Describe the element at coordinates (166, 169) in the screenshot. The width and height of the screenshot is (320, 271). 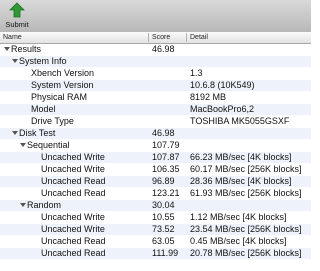
I see `row-score: 106.35` at that location.